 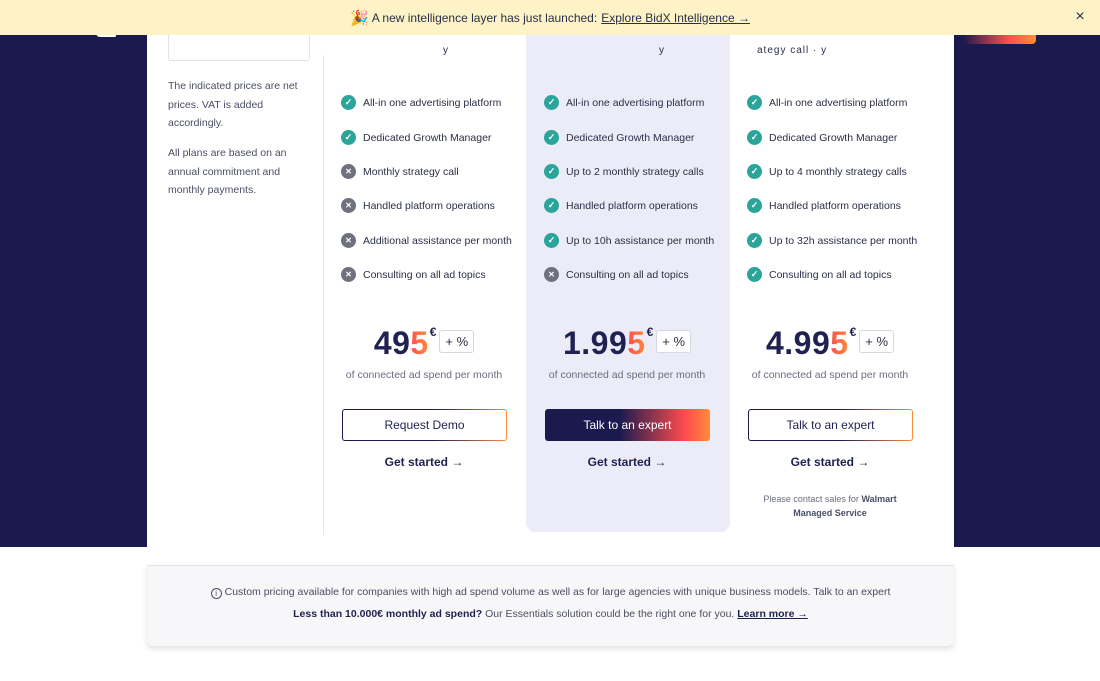 I want to click on feature-item: ✓ Up to 32h assistance per month, so click(x=832, y=240).